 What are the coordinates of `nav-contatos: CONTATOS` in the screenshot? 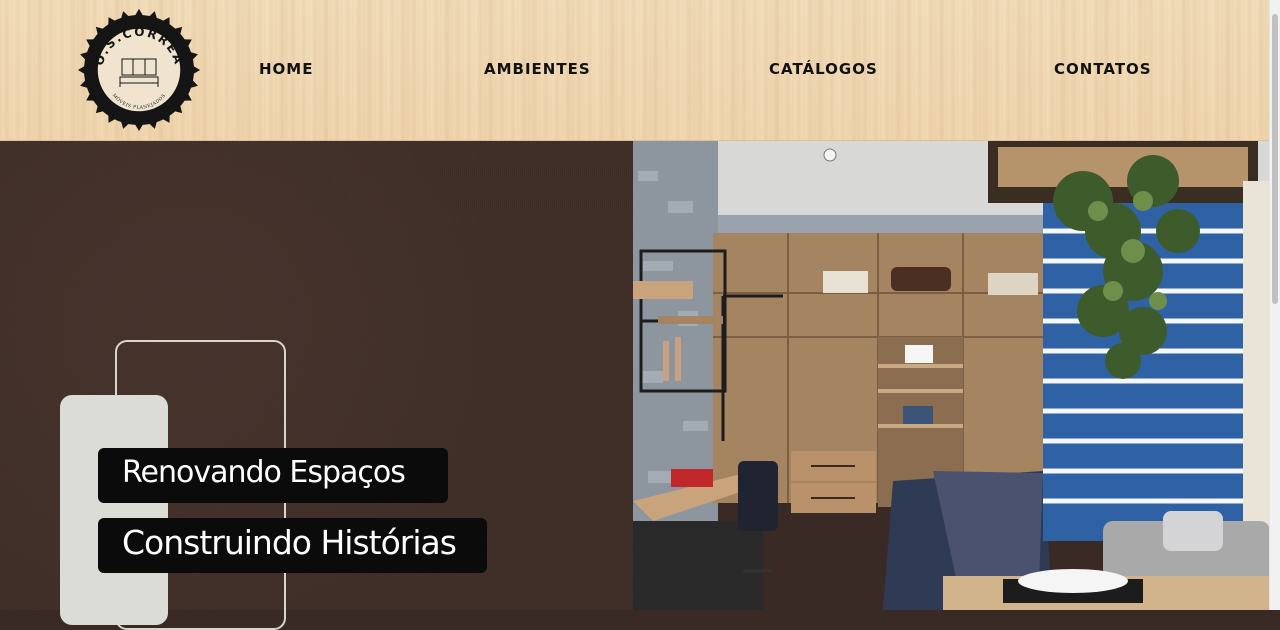 It's located at (1103, 69).